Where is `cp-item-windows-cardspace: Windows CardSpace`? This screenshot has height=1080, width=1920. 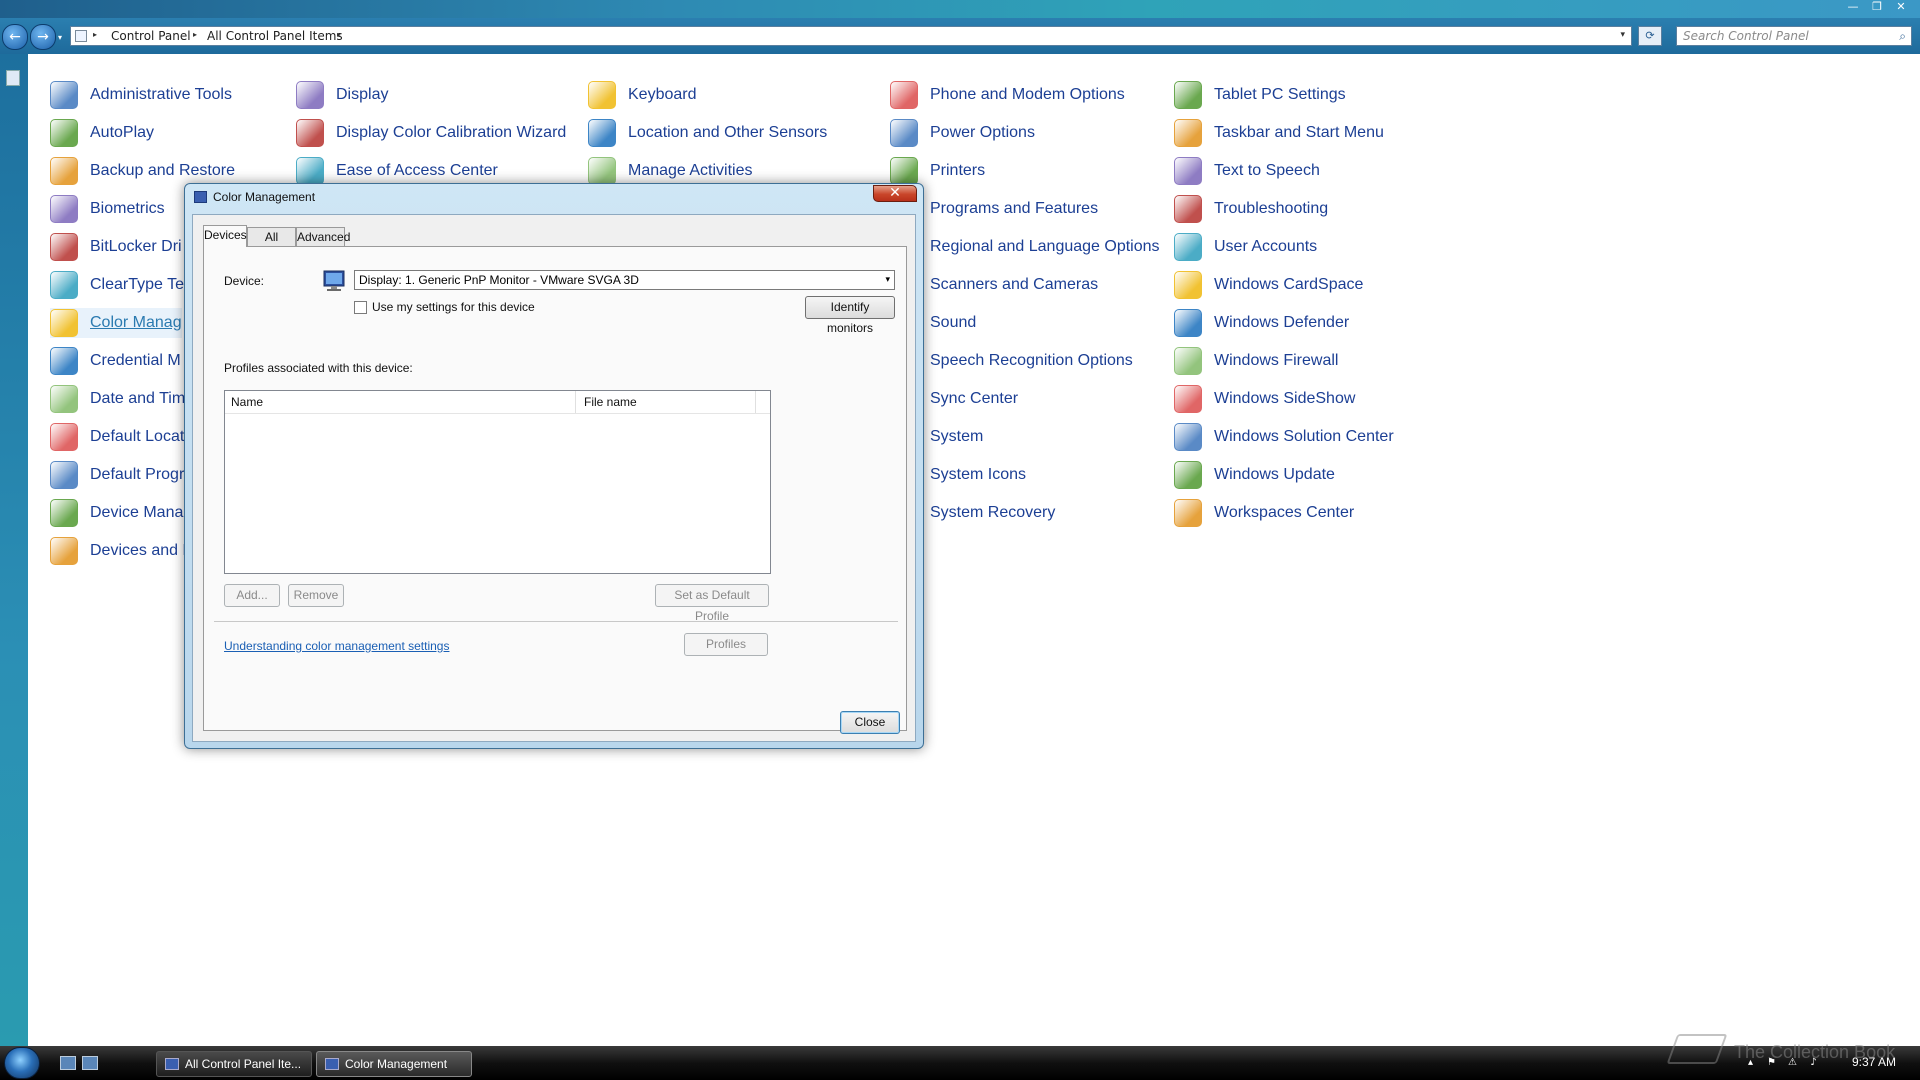
cp-item-windows-cardspace: Windows CardSpace is located at coordinates (1268, 285).